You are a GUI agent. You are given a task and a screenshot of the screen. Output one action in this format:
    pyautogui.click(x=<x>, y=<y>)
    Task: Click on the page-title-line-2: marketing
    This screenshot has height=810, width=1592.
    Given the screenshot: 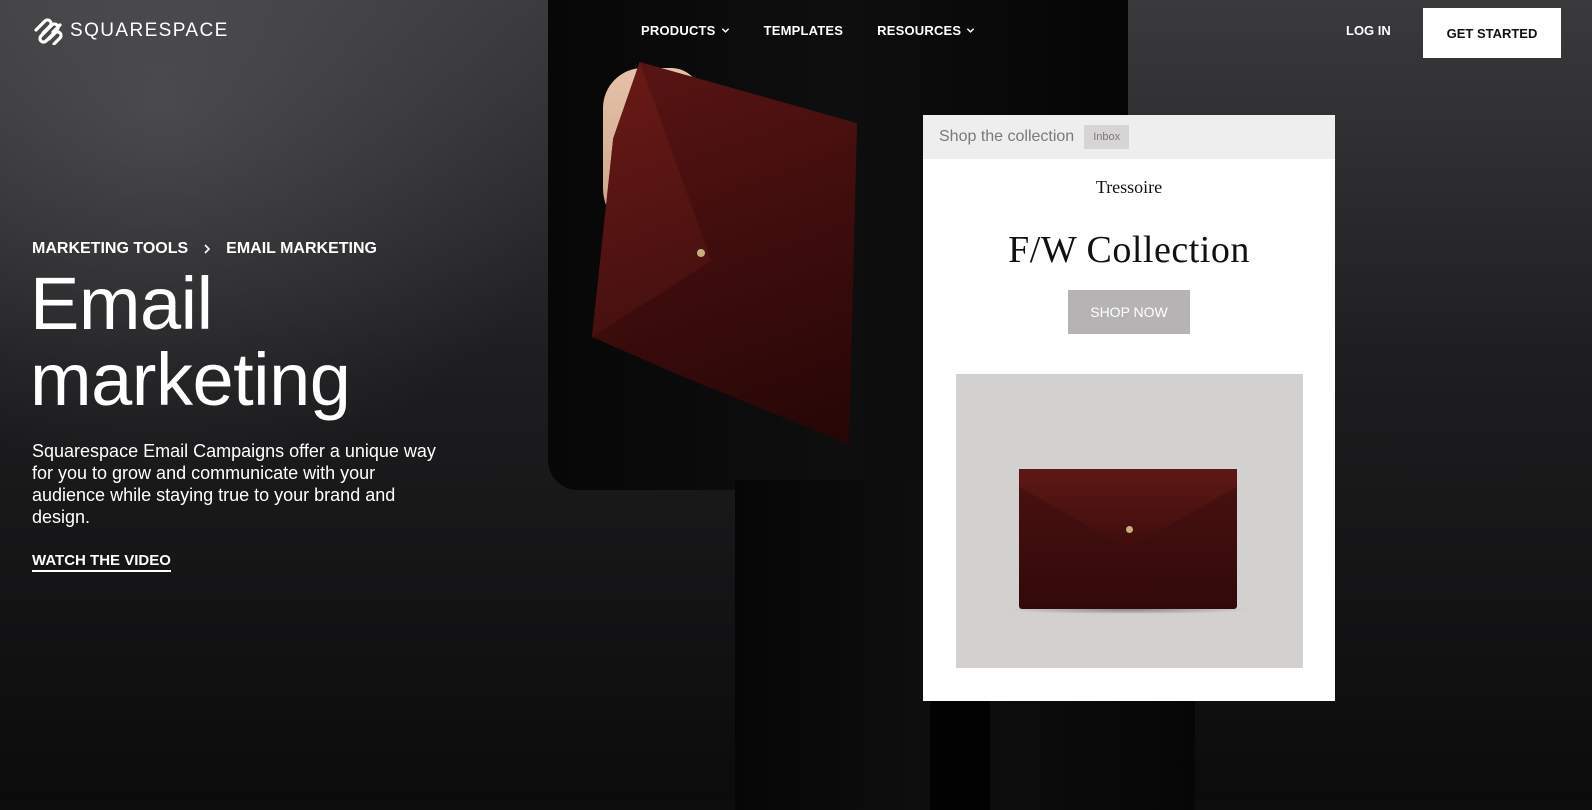 What is the action you would take?
    pyautogui.click(x=190, y=379)
    